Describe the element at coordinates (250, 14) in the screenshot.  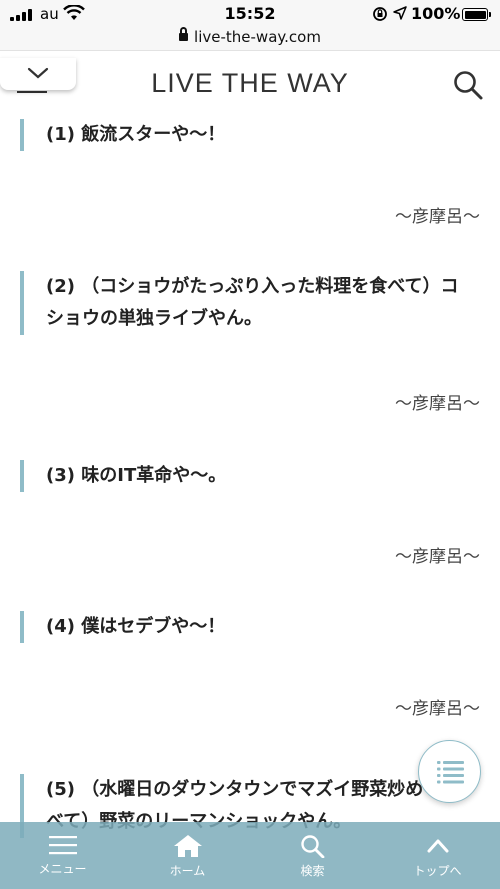
I see `status-bar: au 15:52 100%` at that location.